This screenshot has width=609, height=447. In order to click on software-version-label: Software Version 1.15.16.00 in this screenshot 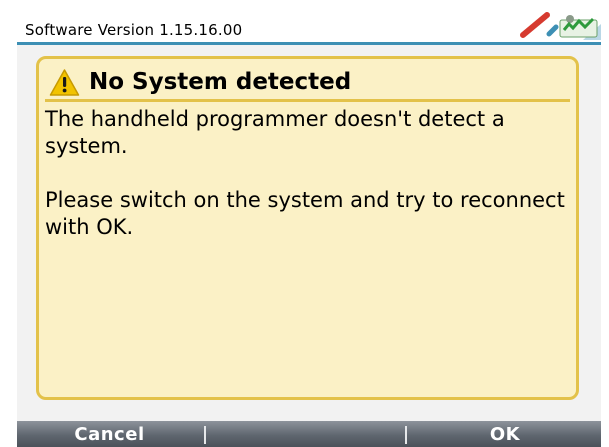, I will do `click(134, 30)`.